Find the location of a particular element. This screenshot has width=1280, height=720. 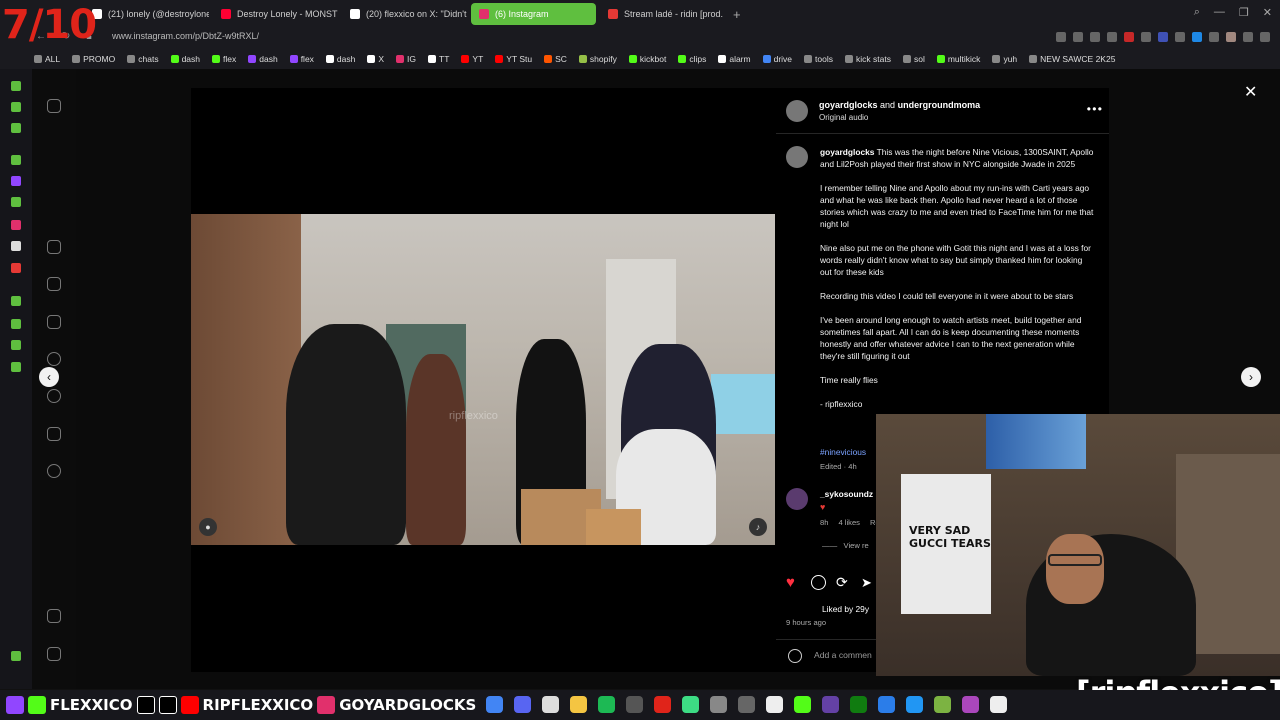

bookmark-item: IG is located at coordinates (406, 59).